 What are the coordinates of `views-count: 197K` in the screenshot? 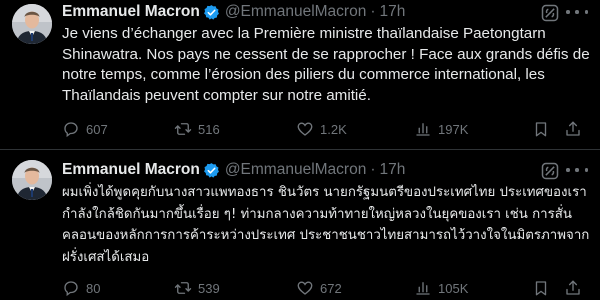 It's located at (453, 129).